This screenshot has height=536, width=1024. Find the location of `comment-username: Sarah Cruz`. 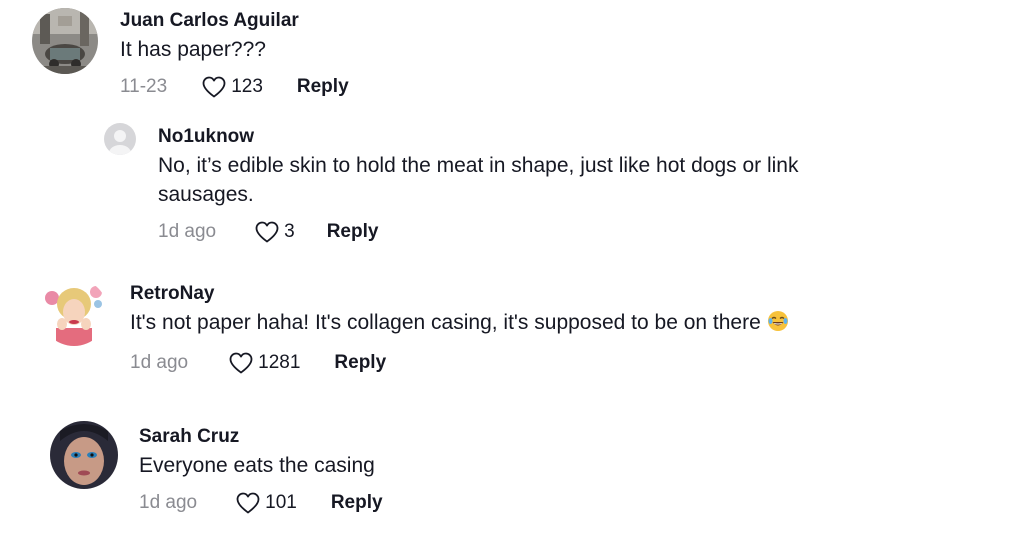

comment-username: Sarah Cruz is located at coordinates (261, 437).